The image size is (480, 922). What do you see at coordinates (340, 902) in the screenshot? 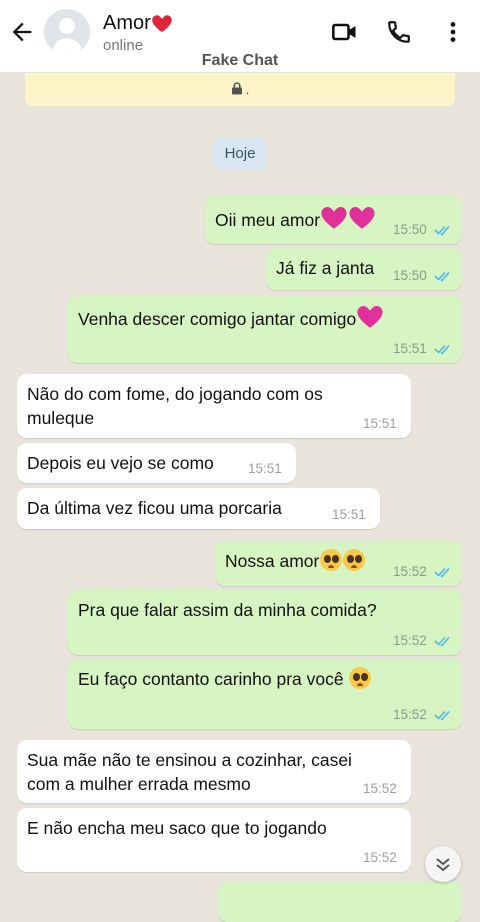
I see `message-bubble-outgoing-partial` at bounding box center [340, 902].